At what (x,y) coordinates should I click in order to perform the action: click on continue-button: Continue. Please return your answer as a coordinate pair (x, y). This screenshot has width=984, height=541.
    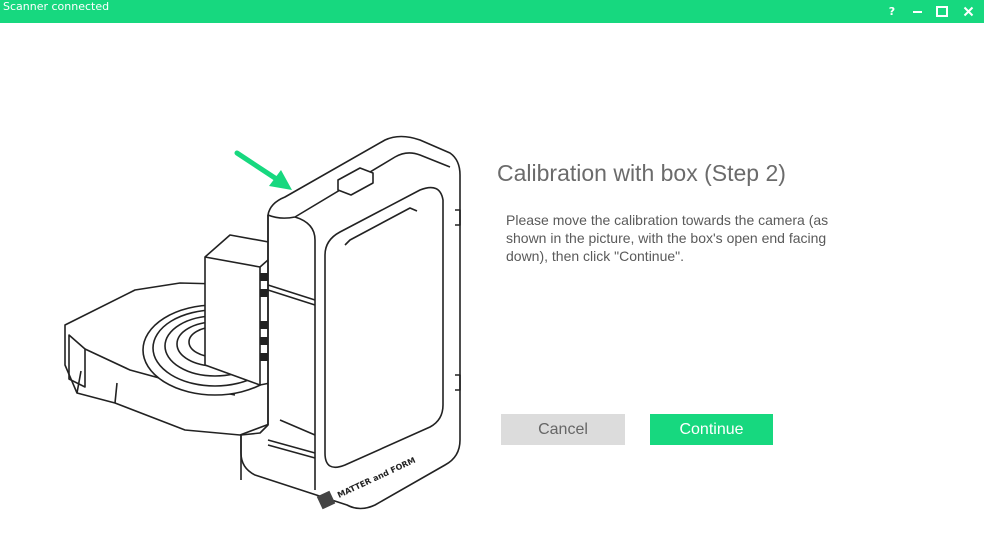
    Looking at the image, I should click on (711, 429).